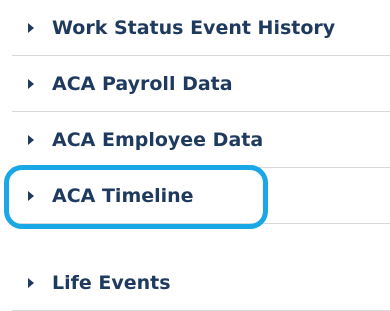 The height and width of the screenshot is (311, 390). Describe the element at coordinates (142, 83) in the screenshot. I see `menu-item-label: ACA Payroll Data` at that location.